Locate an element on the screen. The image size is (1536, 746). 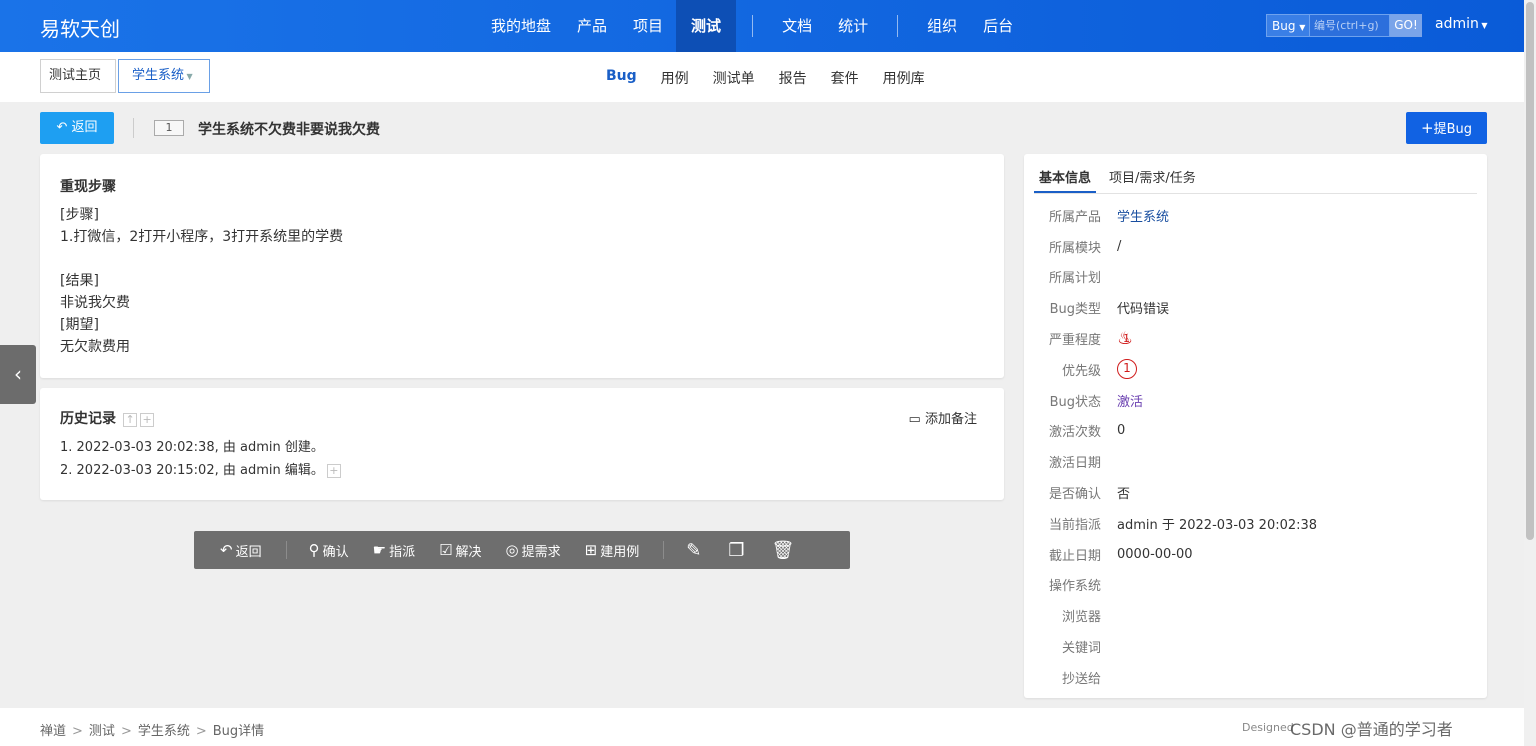
search-go-button: GO! is located at coordinates (1406, 25).